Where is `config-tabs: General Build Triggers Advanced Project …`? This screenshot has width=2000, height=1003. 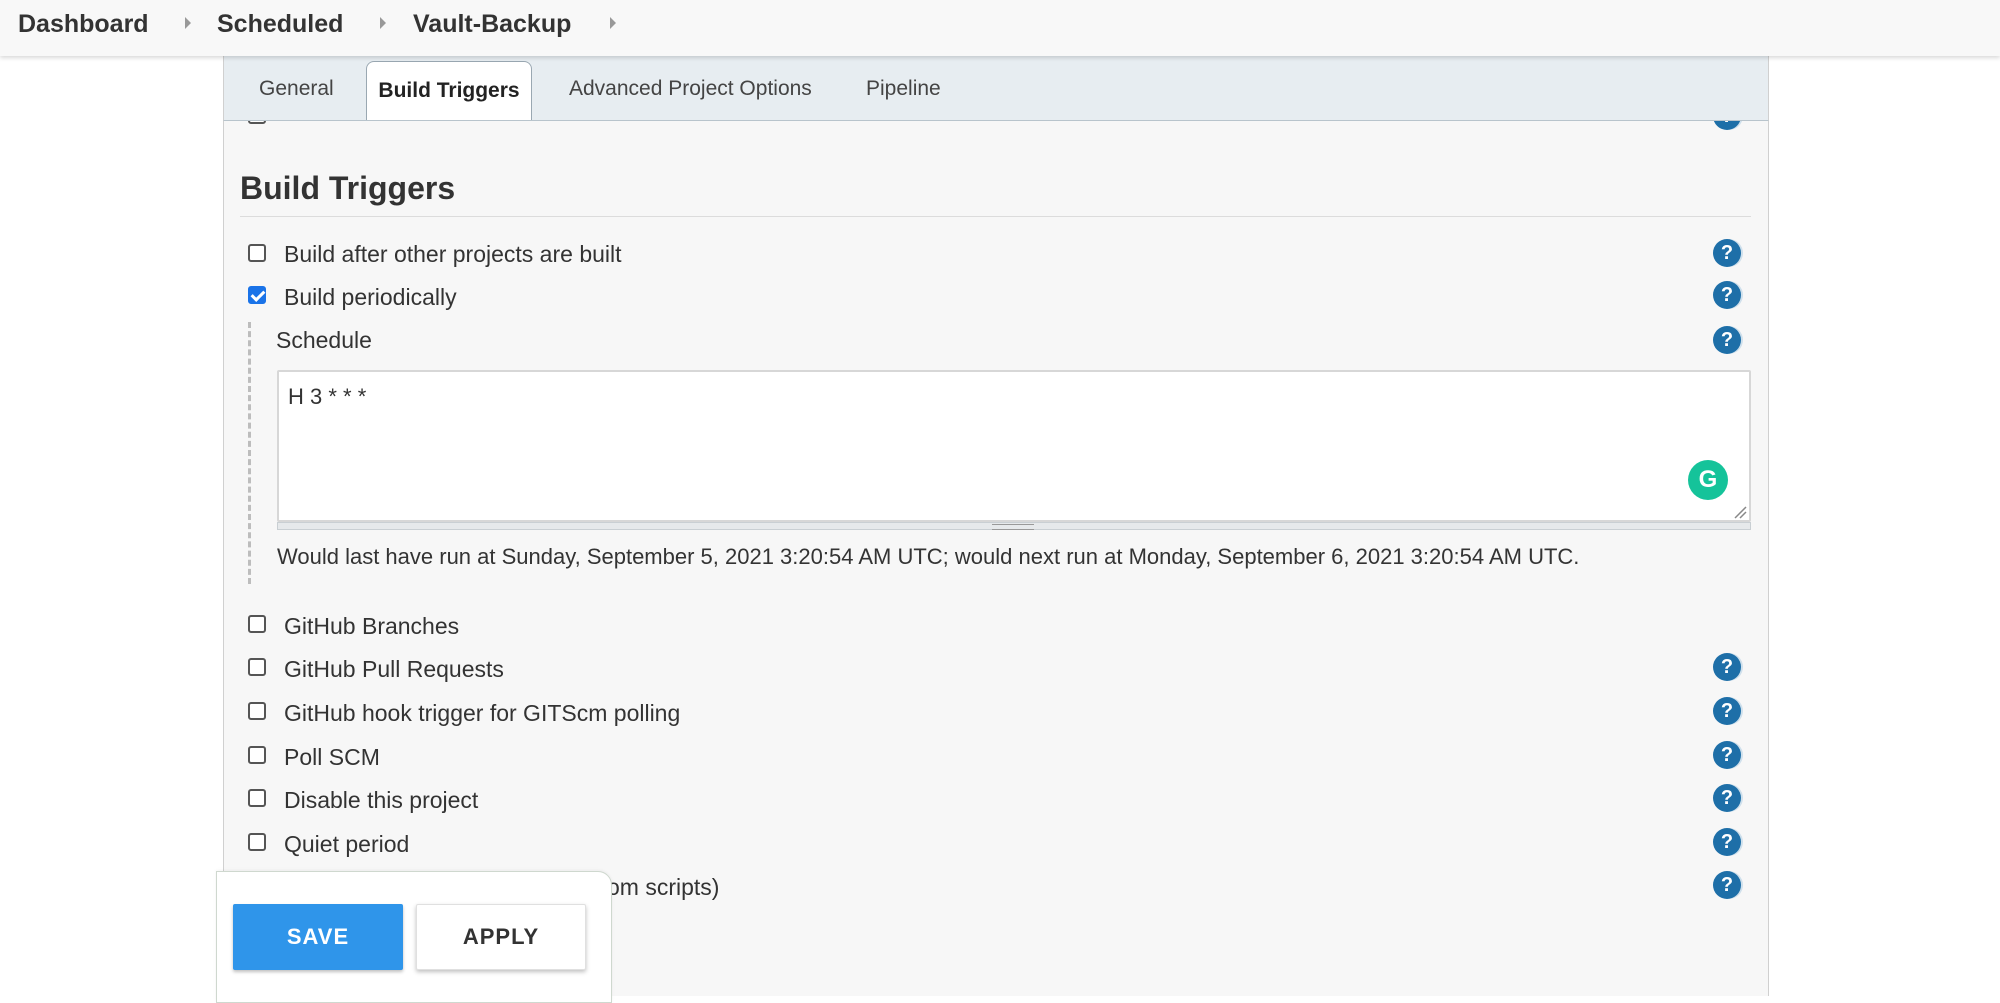
config-tabs: General Build Triggers Advanced Project … is located at coordinates (996, 88).